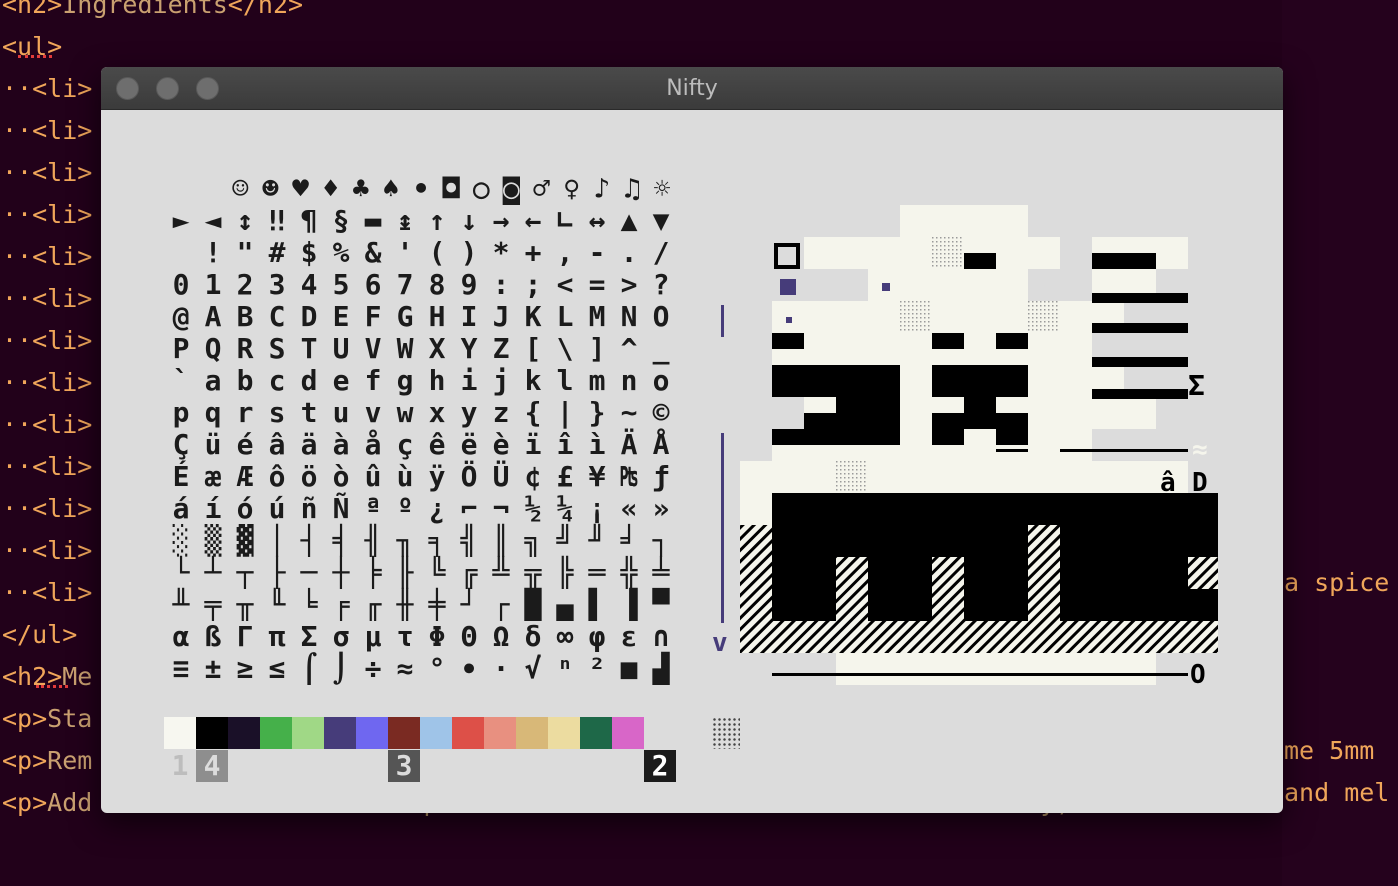 The width and height of the screenshot is (1398, 886). What do you see at coordinates (213, 541) in the screenshot?
I see `glyph-cell: ▒` at bounding box center [213, 541].